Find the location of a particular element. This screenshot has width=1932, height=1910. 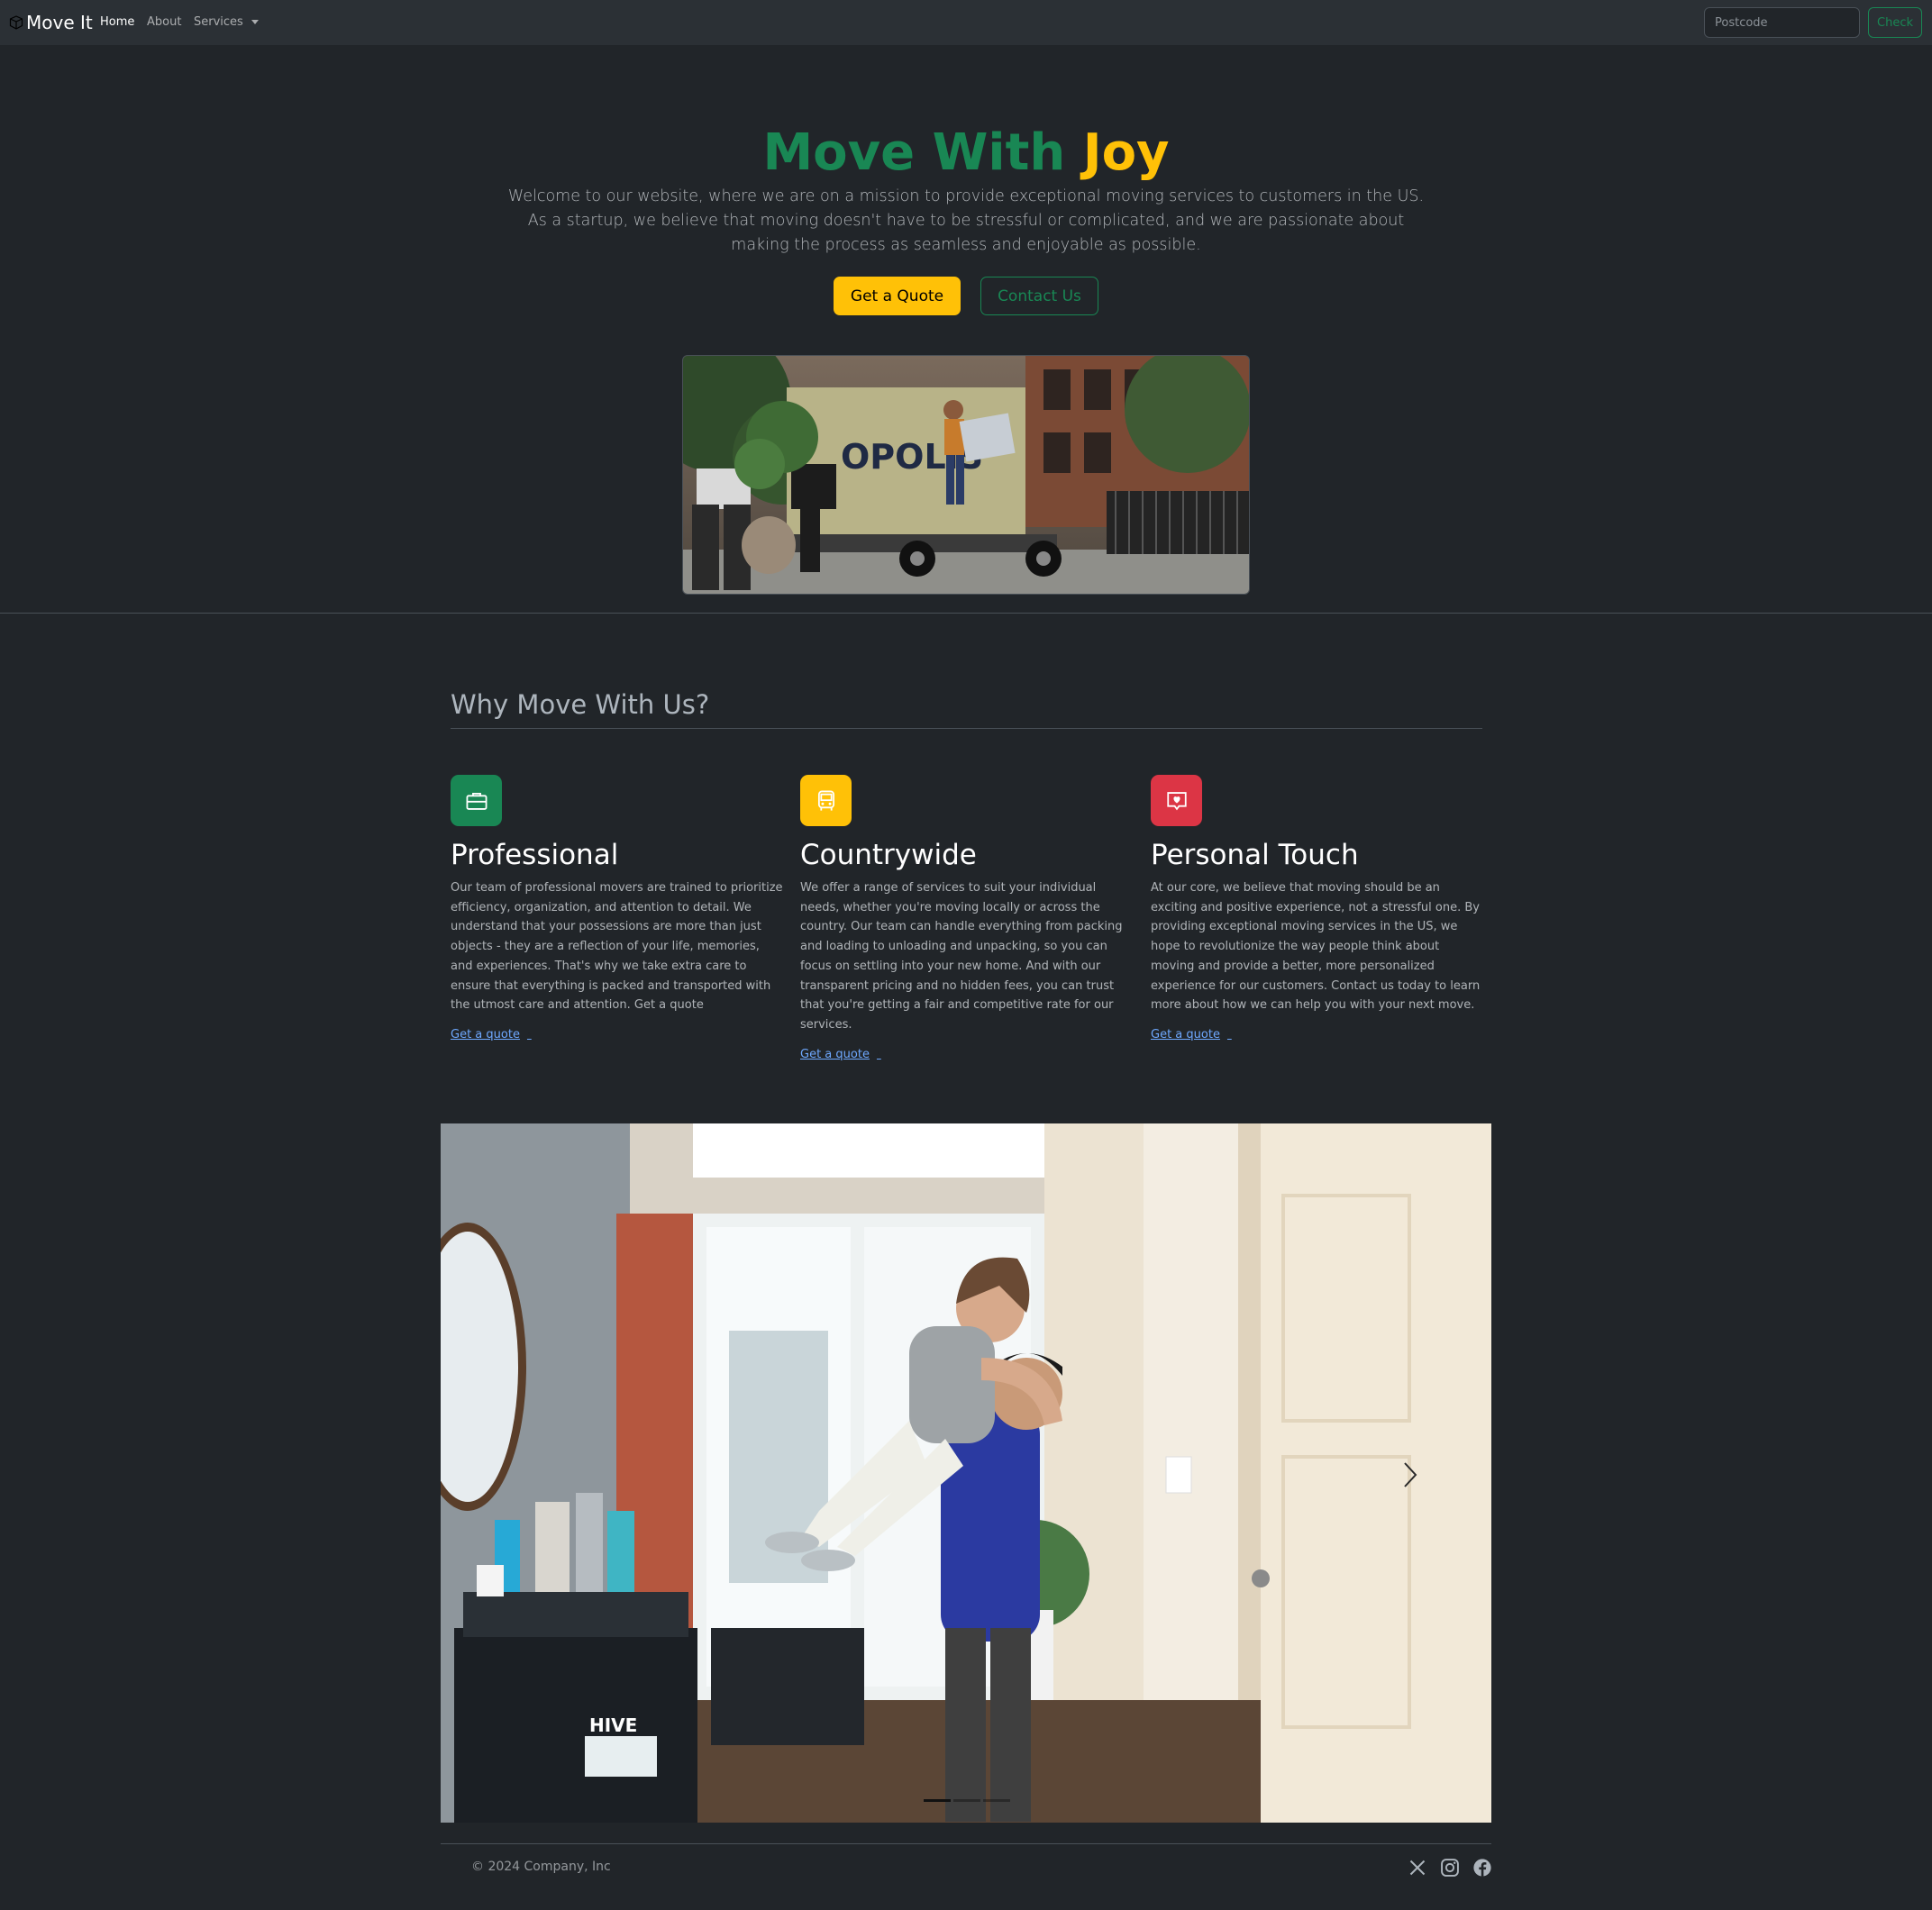

brand: Move It is located at coordinates (51, 22).